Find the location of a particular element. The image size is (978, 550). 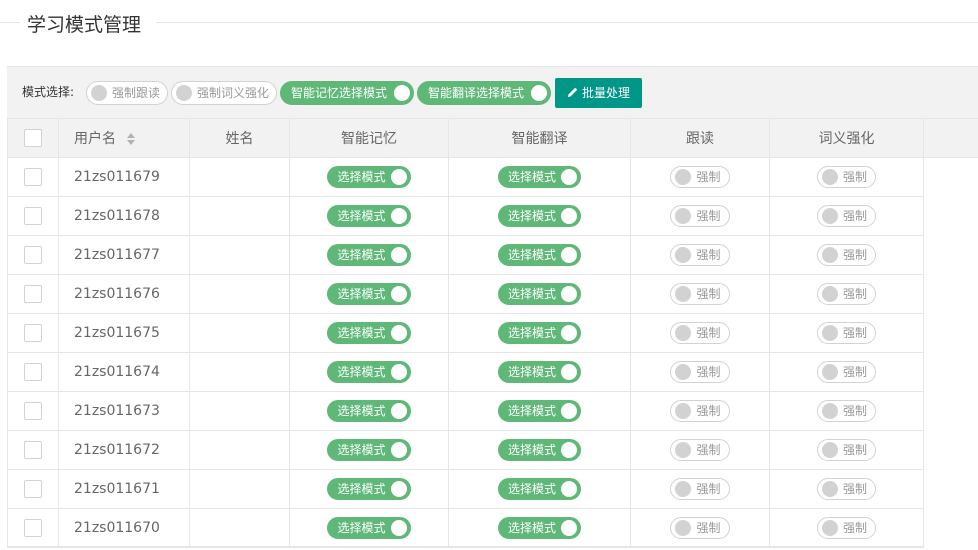

force-meaning-enhance-switch: 强制词义强化 is located at coordinates (224, 93).